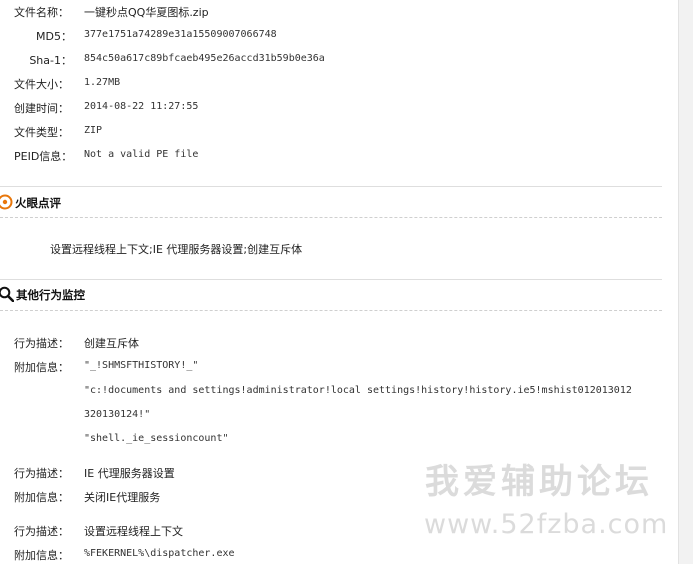 Image resolution: width=693 pixels, height=564 pixels. Describe the element at coordinates (141, 106) in the screenshot. I see `created-time-value: 2014-08-22 11:27:55` at that location.